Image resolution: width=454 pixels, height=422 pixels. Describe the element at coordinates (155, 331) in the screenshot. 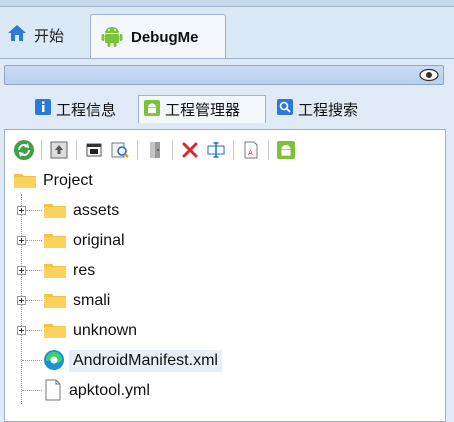

I see `tree-node: unknown` at that location.